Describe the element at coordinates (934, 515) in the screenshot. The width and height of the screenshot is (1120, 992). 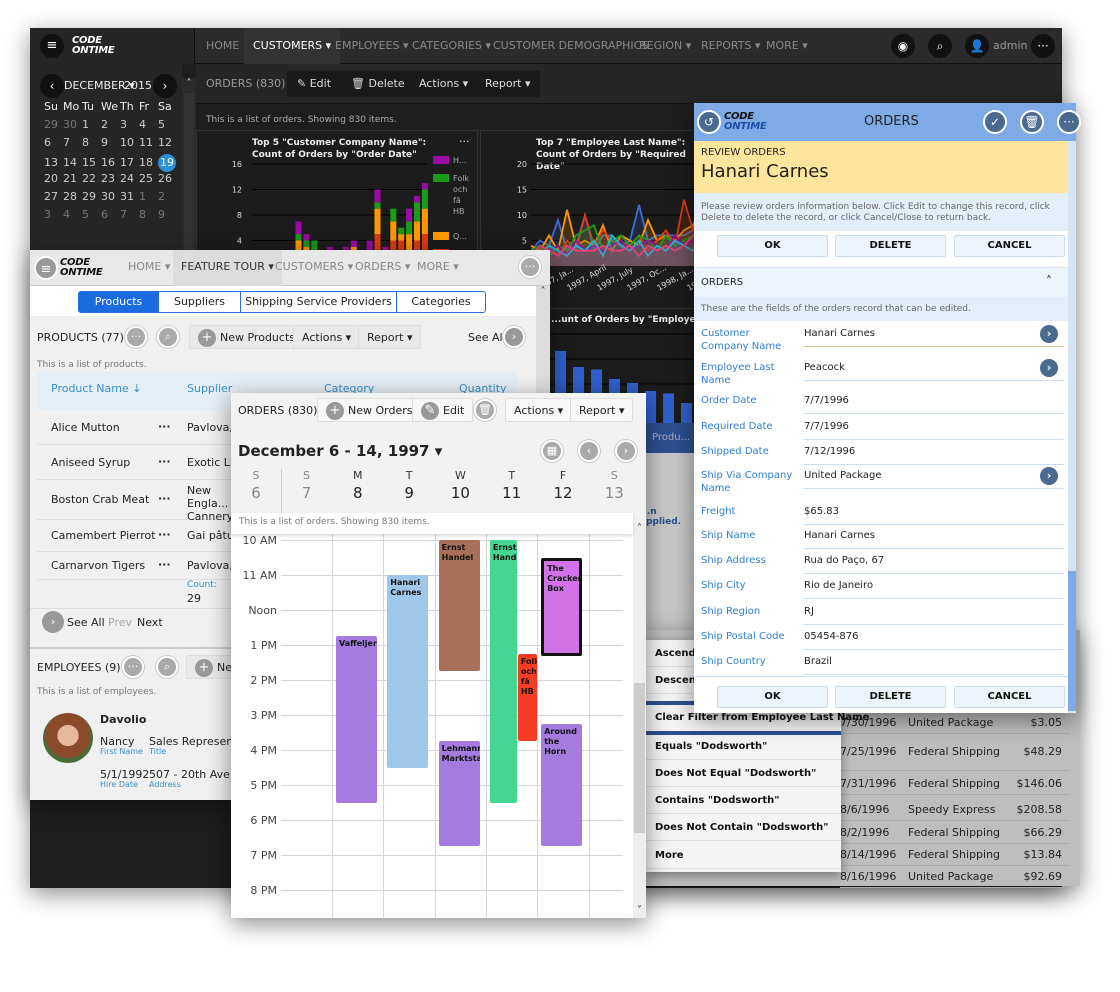
I see `field-value: $65.83` at that location.